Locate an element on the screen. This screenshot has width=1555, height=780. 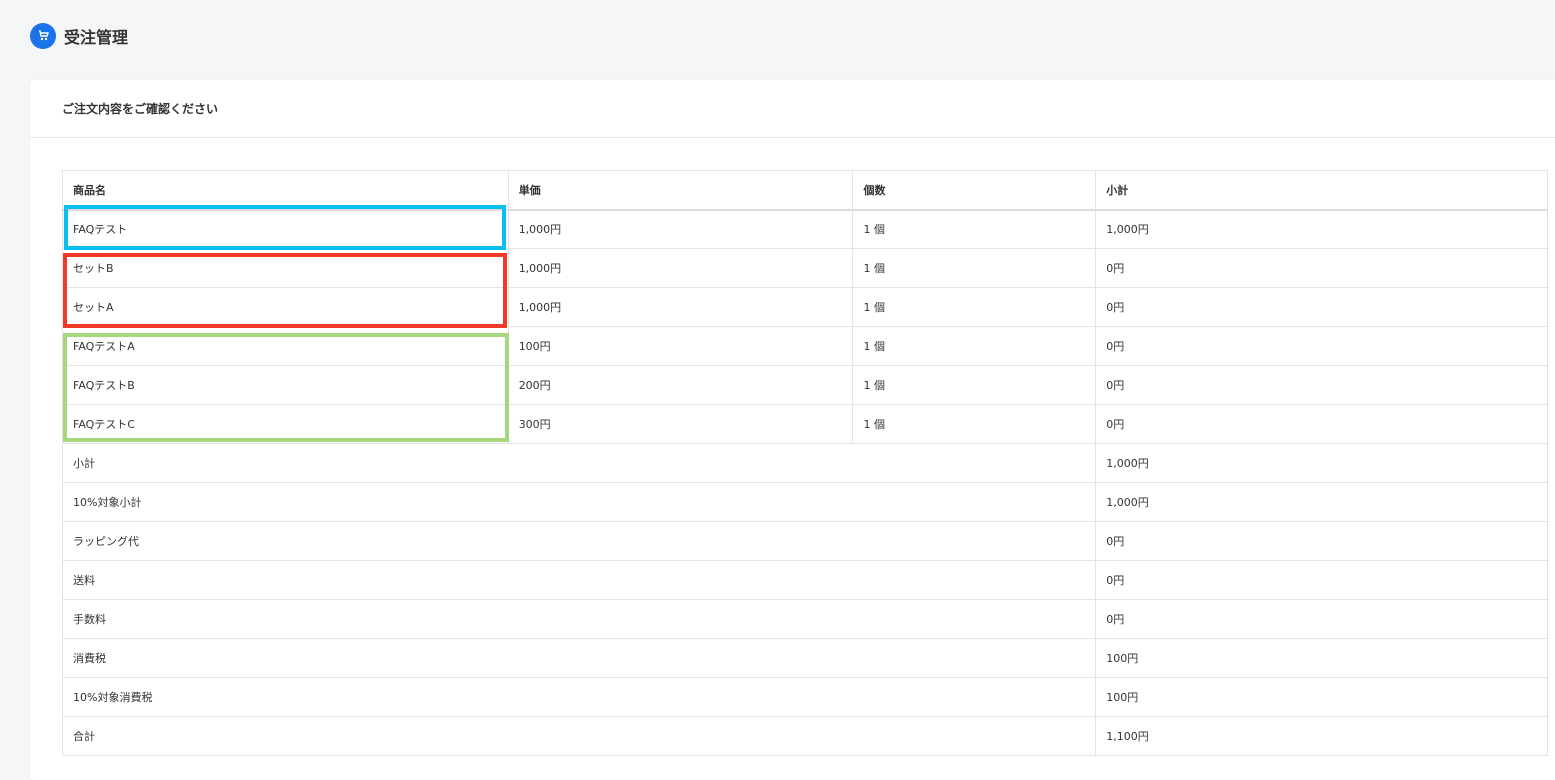
table-row: FAQテストC 300円 1 個 0円 is located at coordinates (805, 424).